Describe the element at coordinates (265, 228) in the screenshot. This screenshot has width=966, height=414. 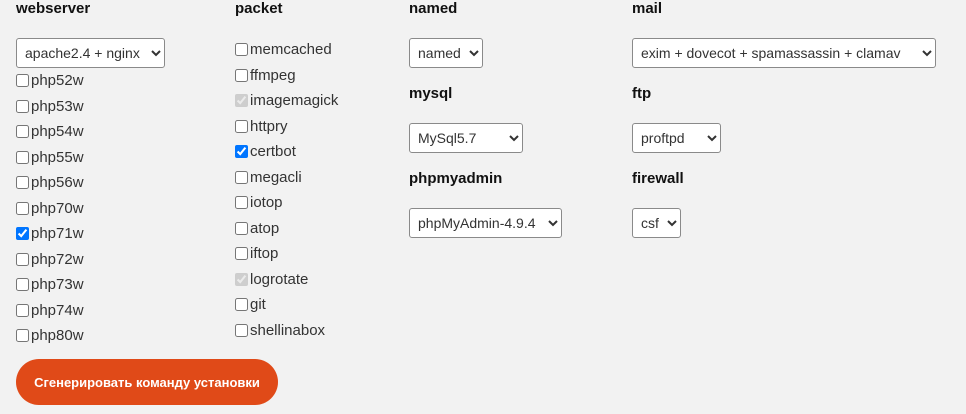
I see `packet-item-label: atop` at that location.